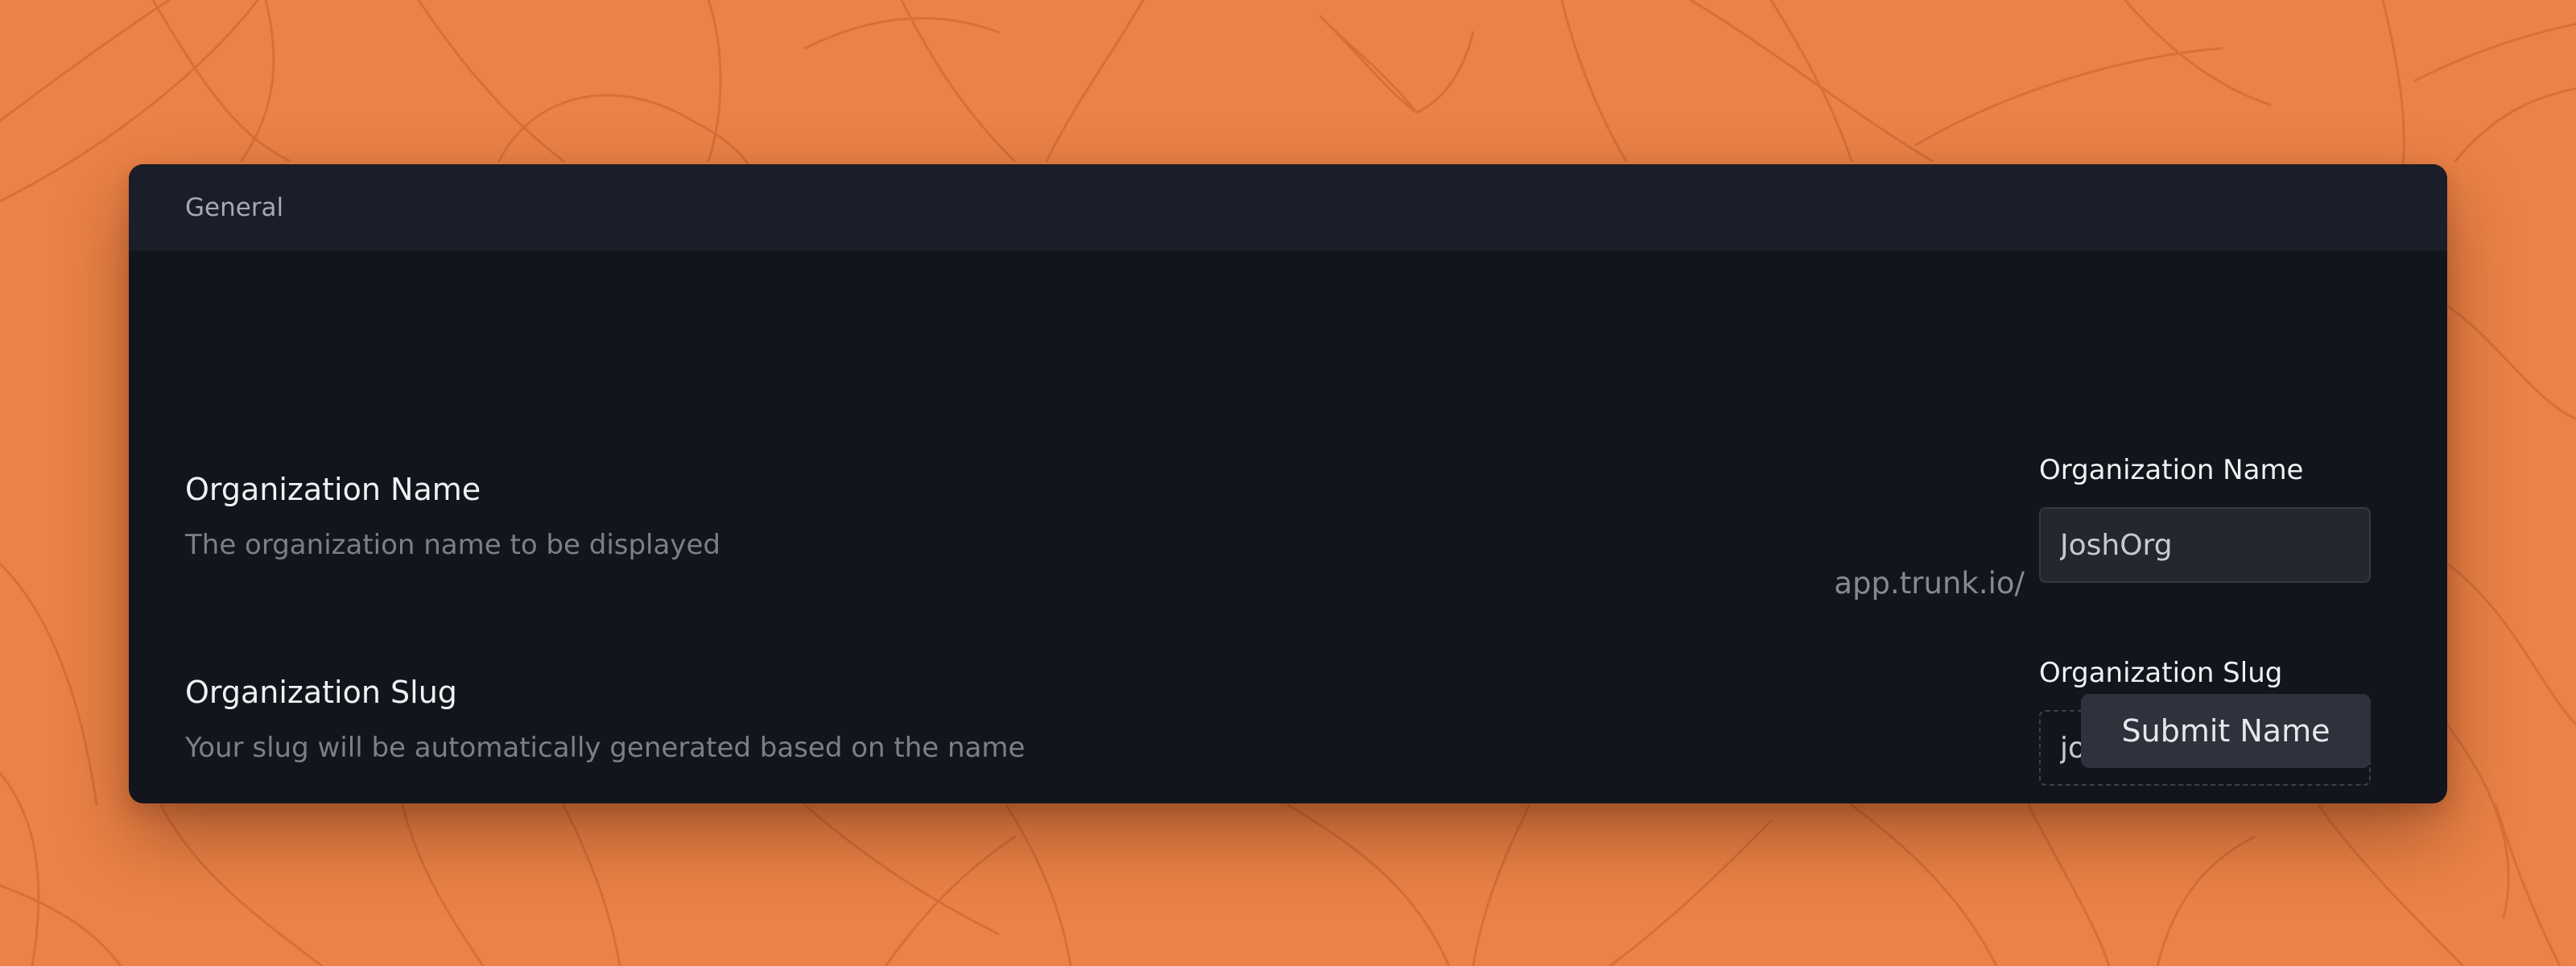  I want to click on org-name-field-label: Organization Name, so click(2171, 470).